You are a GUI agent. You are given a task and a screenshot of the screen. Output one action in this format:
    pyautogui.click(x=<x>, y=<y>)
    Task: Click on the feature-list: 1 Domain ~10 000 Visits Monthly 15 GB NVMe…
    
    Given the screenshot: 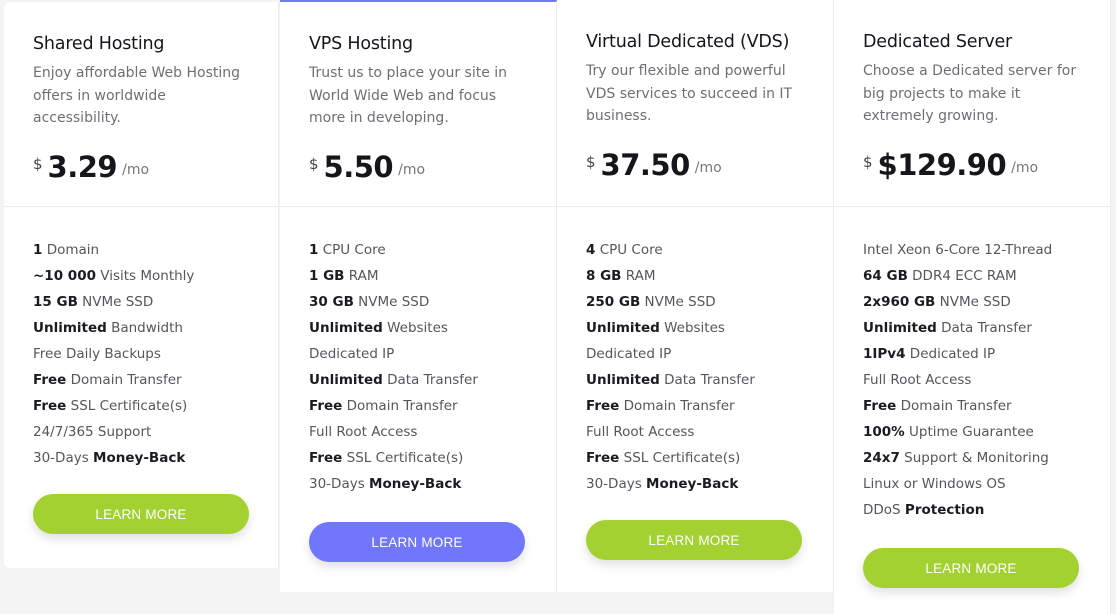 What is the action you would take?
    pyautogui.click(x=141, y=339)
    